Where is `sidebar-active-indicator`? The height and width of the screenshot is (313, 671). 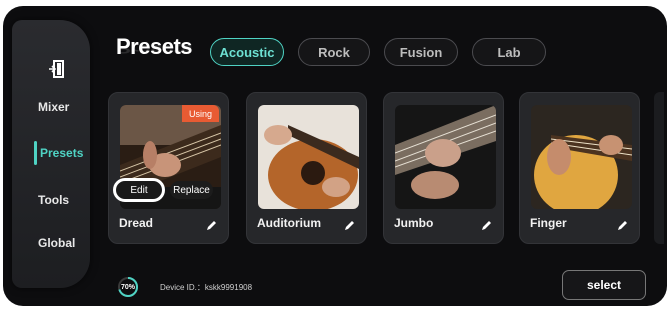 sidebar-active-indicator is located at coordinates (35, 153).